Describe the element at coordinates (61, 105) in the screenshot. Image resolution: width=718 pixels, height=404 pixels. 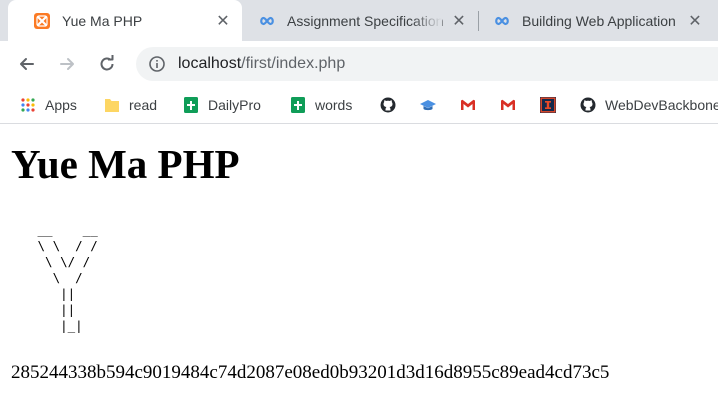
I see `bookmark-label: Apps` at that location.